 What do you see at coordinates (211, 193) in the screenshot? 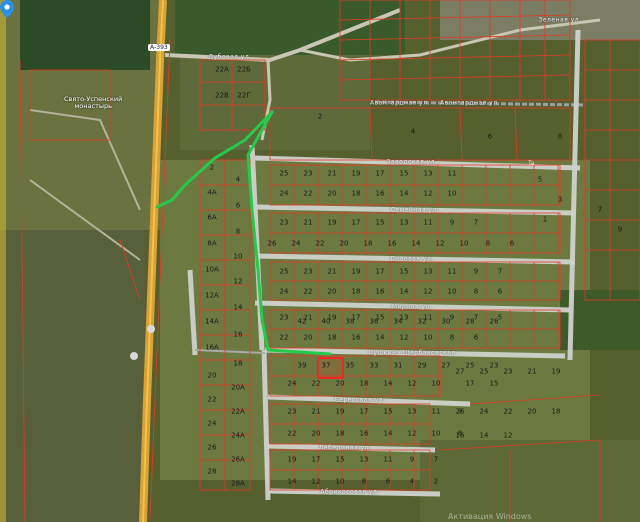
I see `parcel-number-label: 4А` at bounding box center [211, 193].